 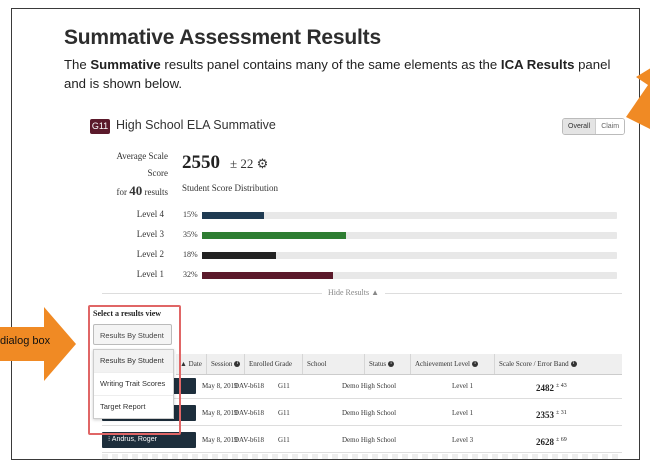 I want to click on scale-score-value: 2353, so click(x=545, y=415).